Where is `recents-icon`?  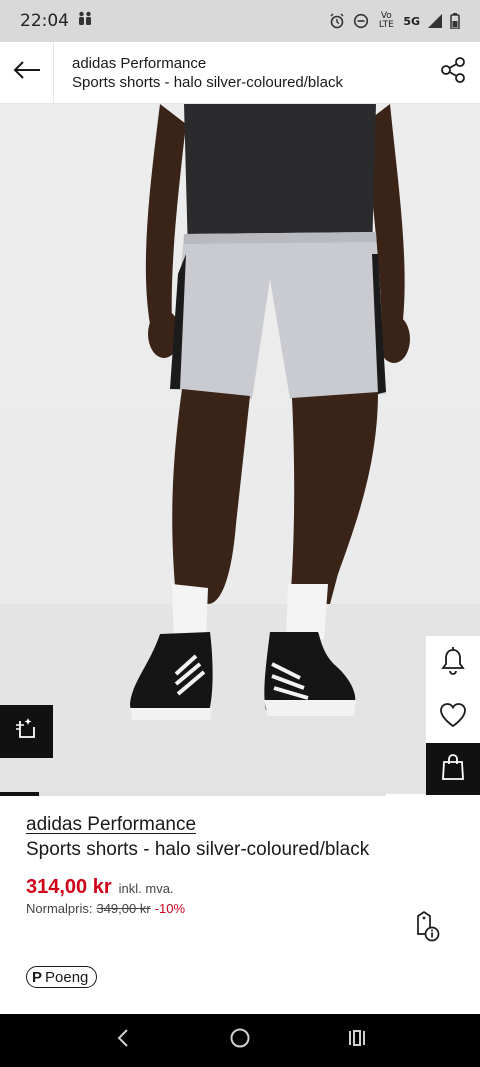
recents-icon is located at coordinates (357, 1040).